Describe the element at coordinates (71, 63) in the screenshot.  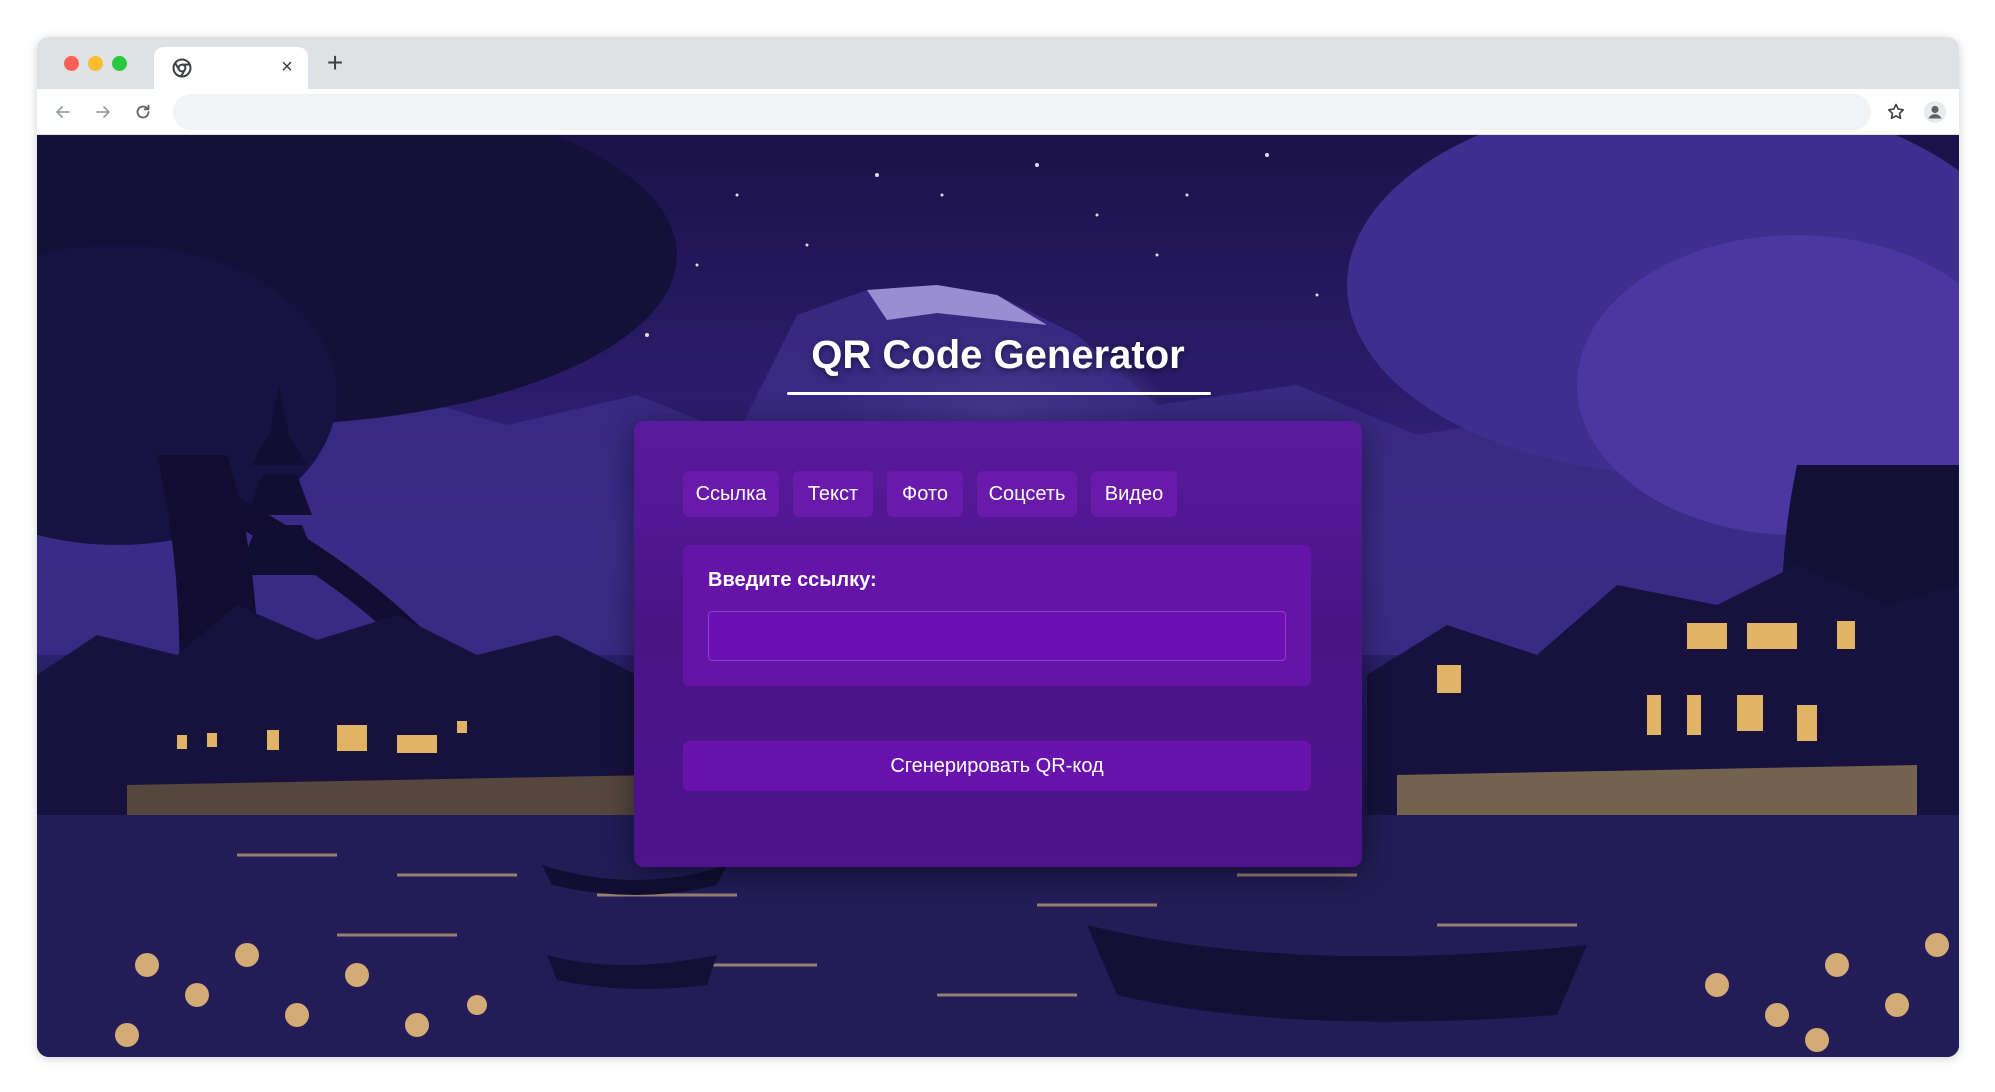
I see `close-window-button` at that location.